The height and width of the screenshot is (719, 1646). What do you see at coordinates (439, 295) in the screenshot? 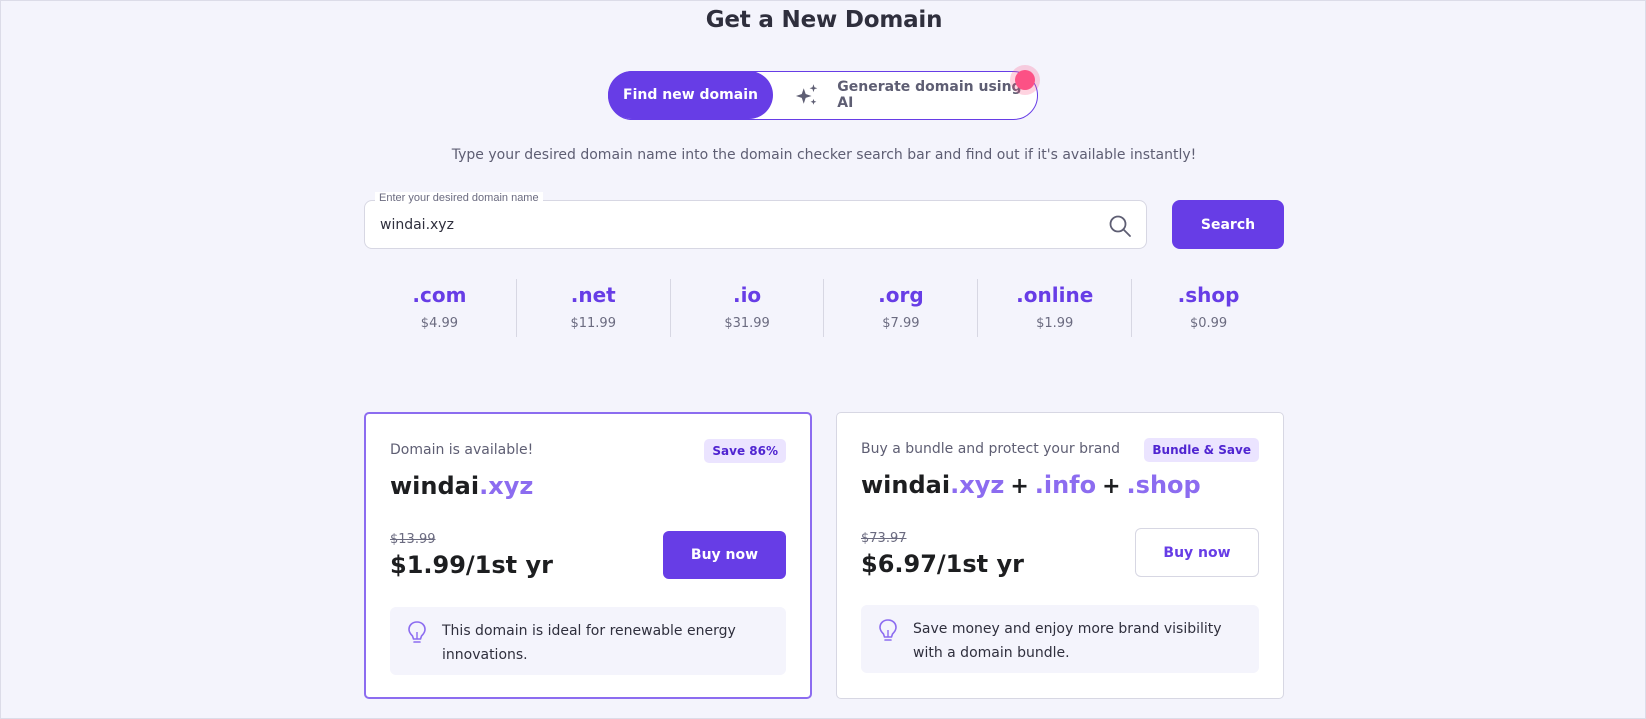
I see `tld-name: .com` at bounding box center [439, 295].